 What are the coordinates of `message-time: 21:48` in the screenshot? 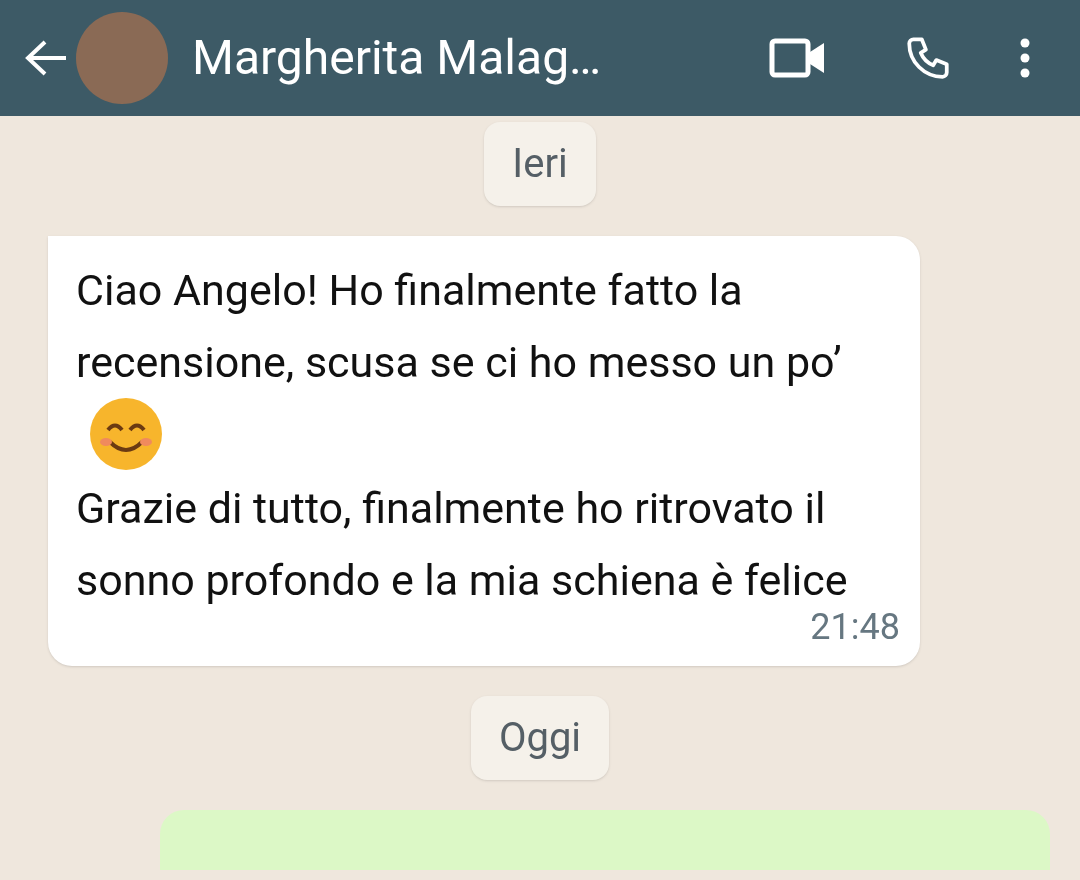 It's located at (855, 627).